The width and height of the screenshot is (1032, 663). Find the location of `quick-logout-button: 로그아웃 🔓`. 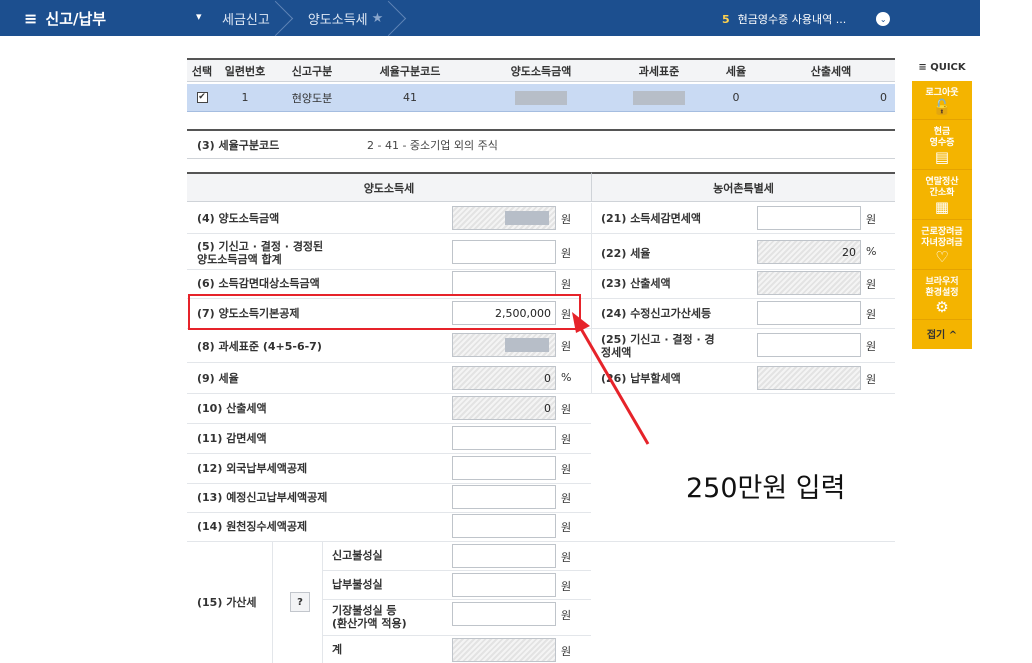

quick-logout-button: 로그아웃 🔓 is located at coordinates (942, 100).